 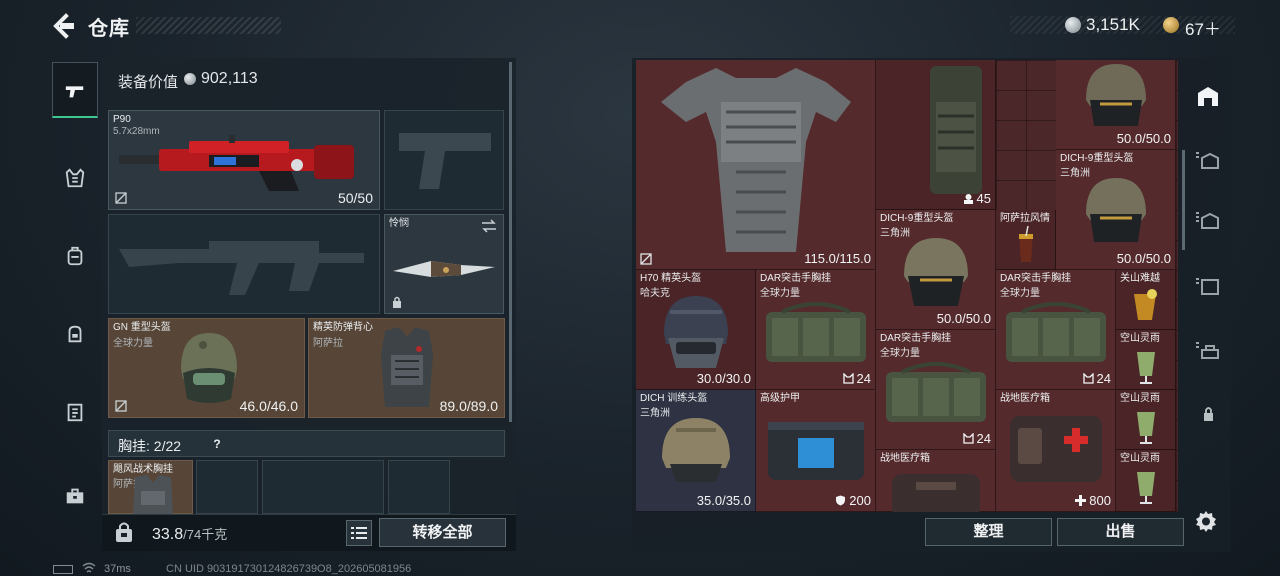 I want to click on tab-pouch, so click(x=75, y=334).